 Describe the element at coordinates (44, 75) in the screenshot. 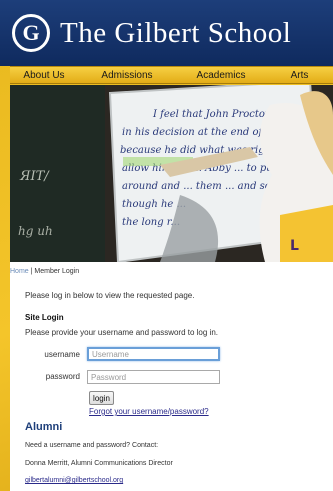

I see `nav-item-about-us: About Us` at that location.